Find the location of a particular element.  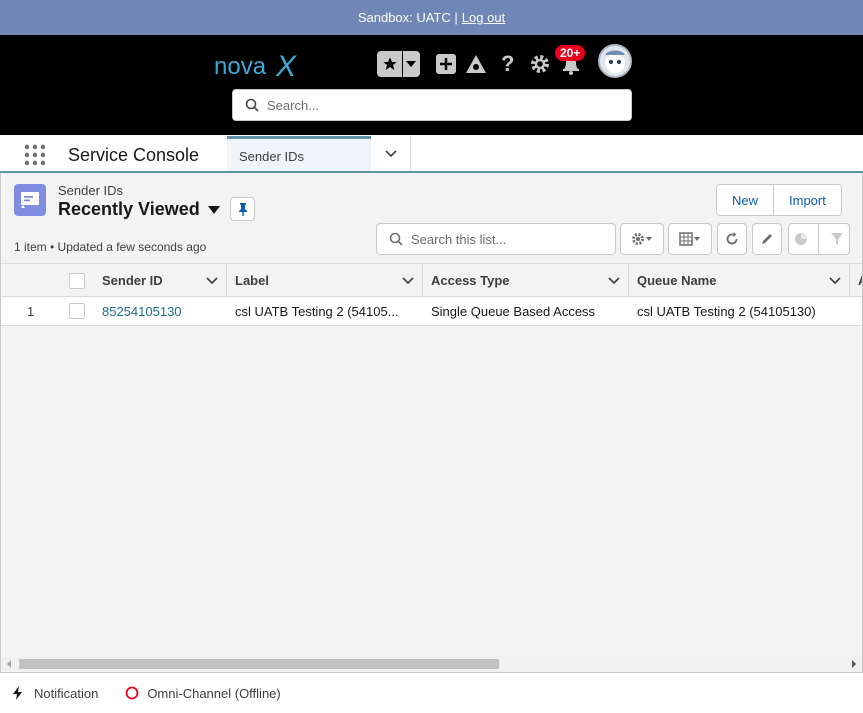

column-header-next: A is located at coordinates (856, 280).